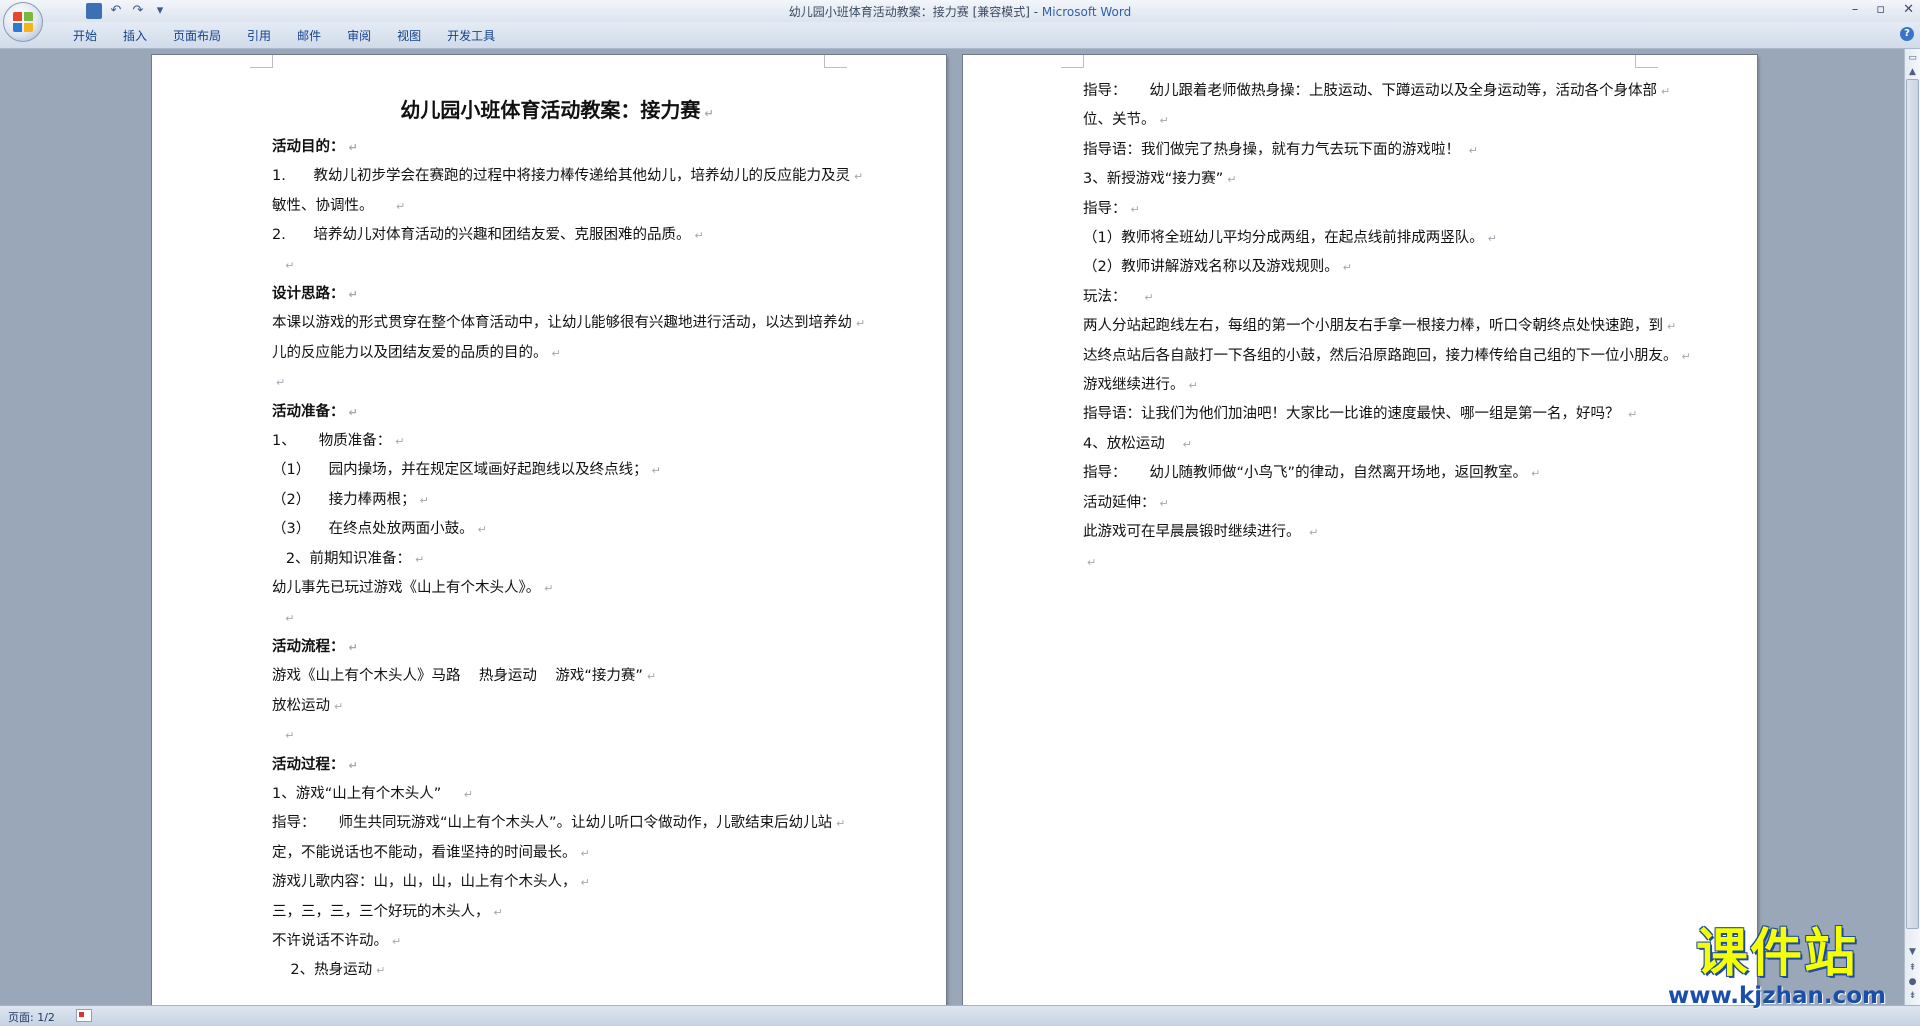 The image size is (1920, 1026). Describe the element at coordinates (1368, 120) in the screenshot. I see `paragraph-line: 位、关节。 ↵` at that location.